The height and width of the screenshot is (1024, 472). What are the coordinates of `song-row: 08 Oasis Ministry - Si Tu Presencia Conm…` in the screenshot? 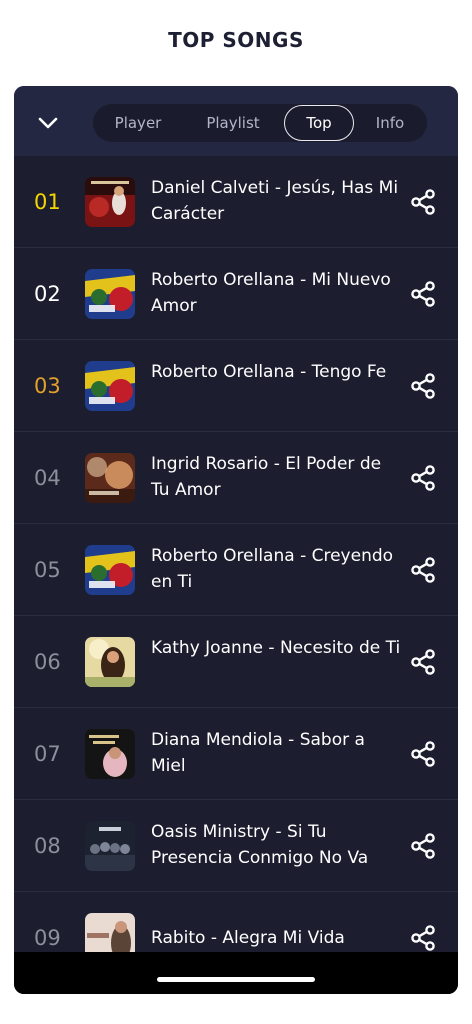 It's located at (236, 846).